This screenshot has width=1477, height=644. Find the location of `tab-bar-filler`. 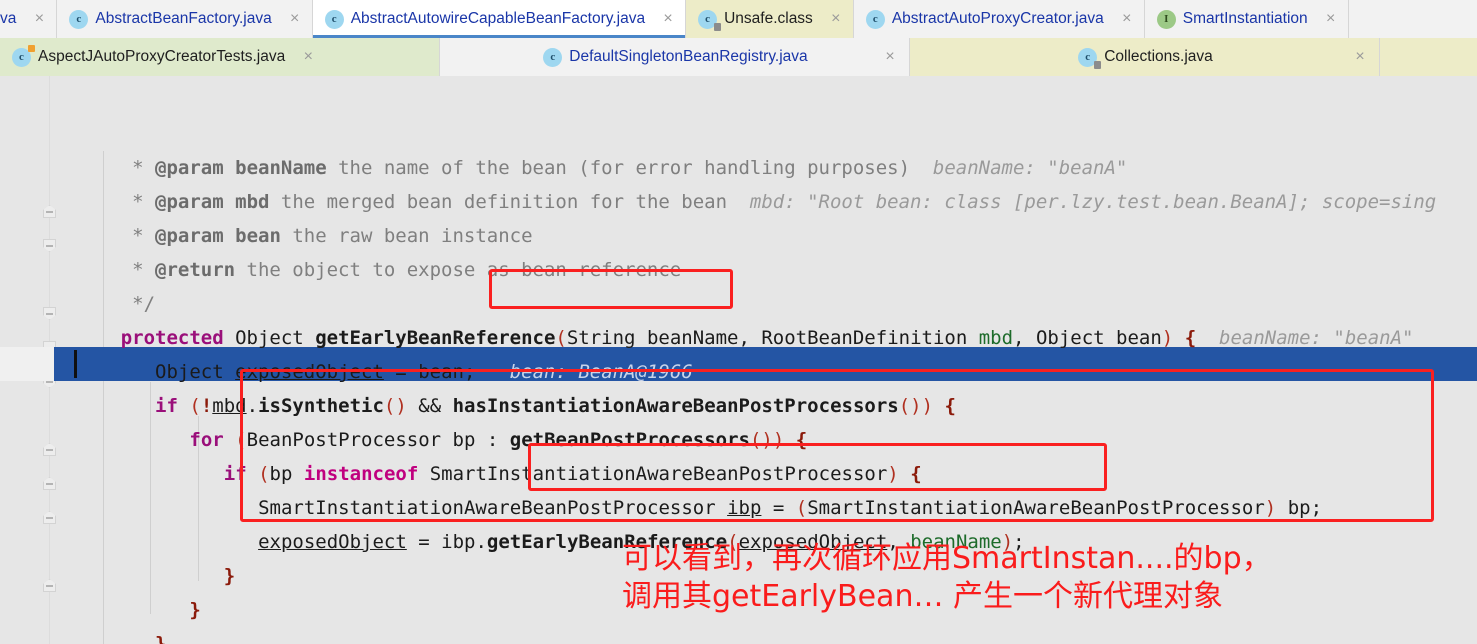

tab-bar-filler is located at coordinates (1428, 57).